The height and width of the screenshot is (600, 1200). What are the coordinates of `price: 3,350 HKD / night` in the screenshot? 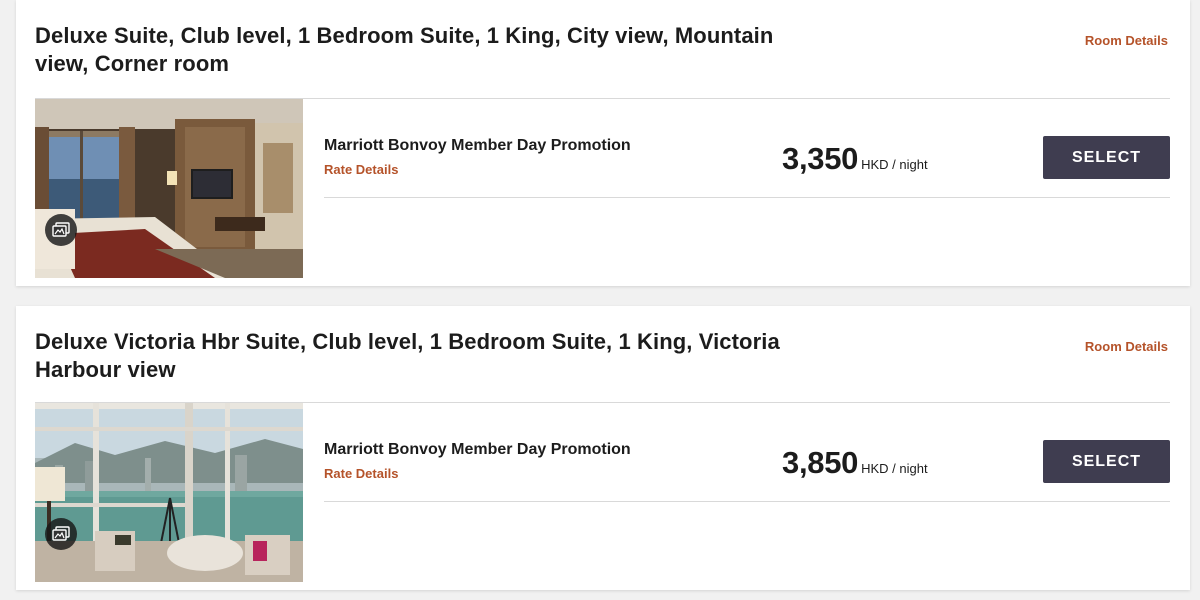 It's located at (855, 159).